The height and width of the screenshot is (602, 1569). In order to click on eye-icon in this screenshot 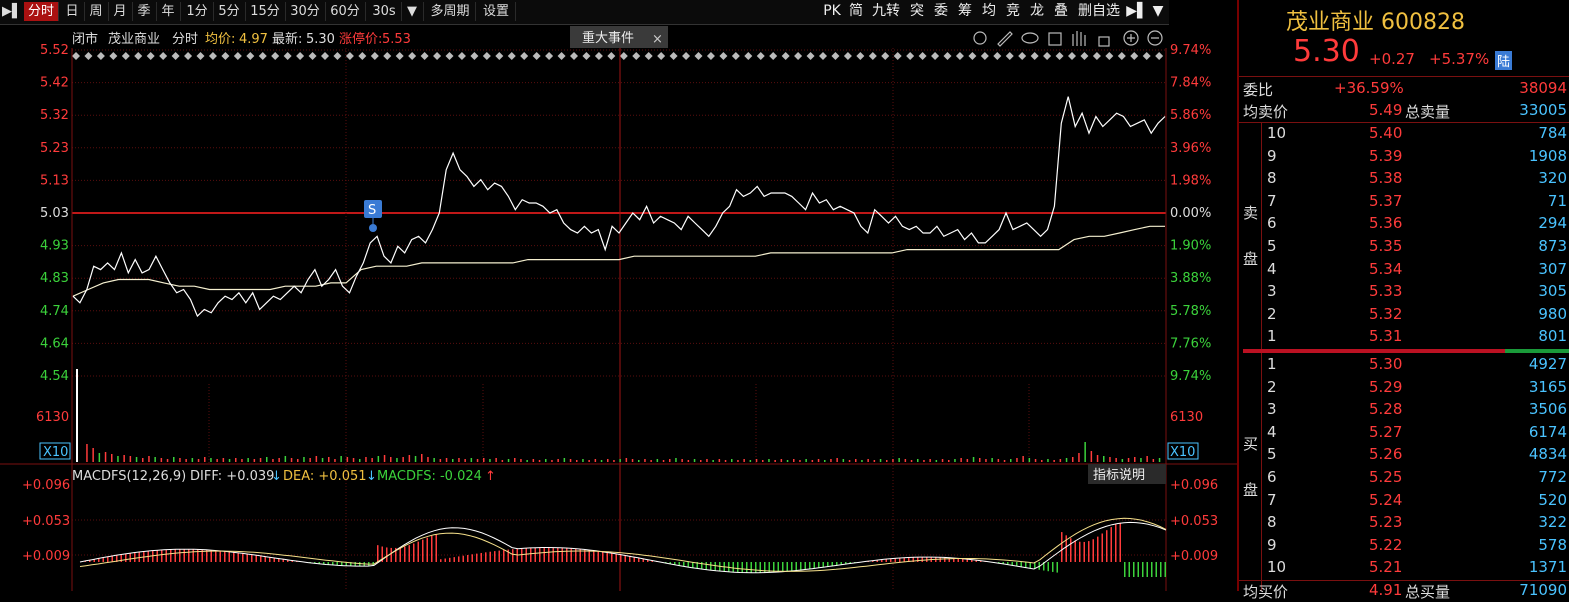, I will do `click(1030, 38)`.